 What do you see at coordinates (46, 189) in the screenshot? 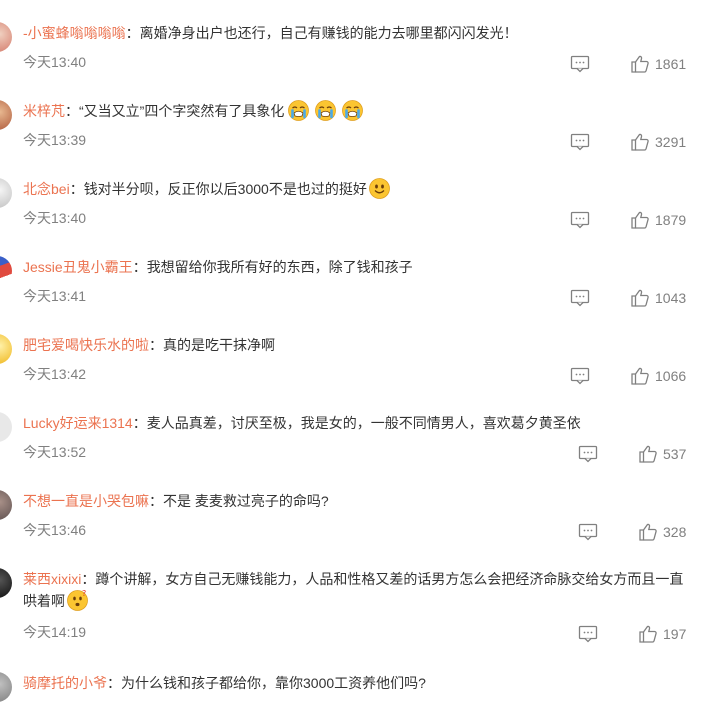
I see `comment-username: 北念bei` at bounding box center [46, 189].